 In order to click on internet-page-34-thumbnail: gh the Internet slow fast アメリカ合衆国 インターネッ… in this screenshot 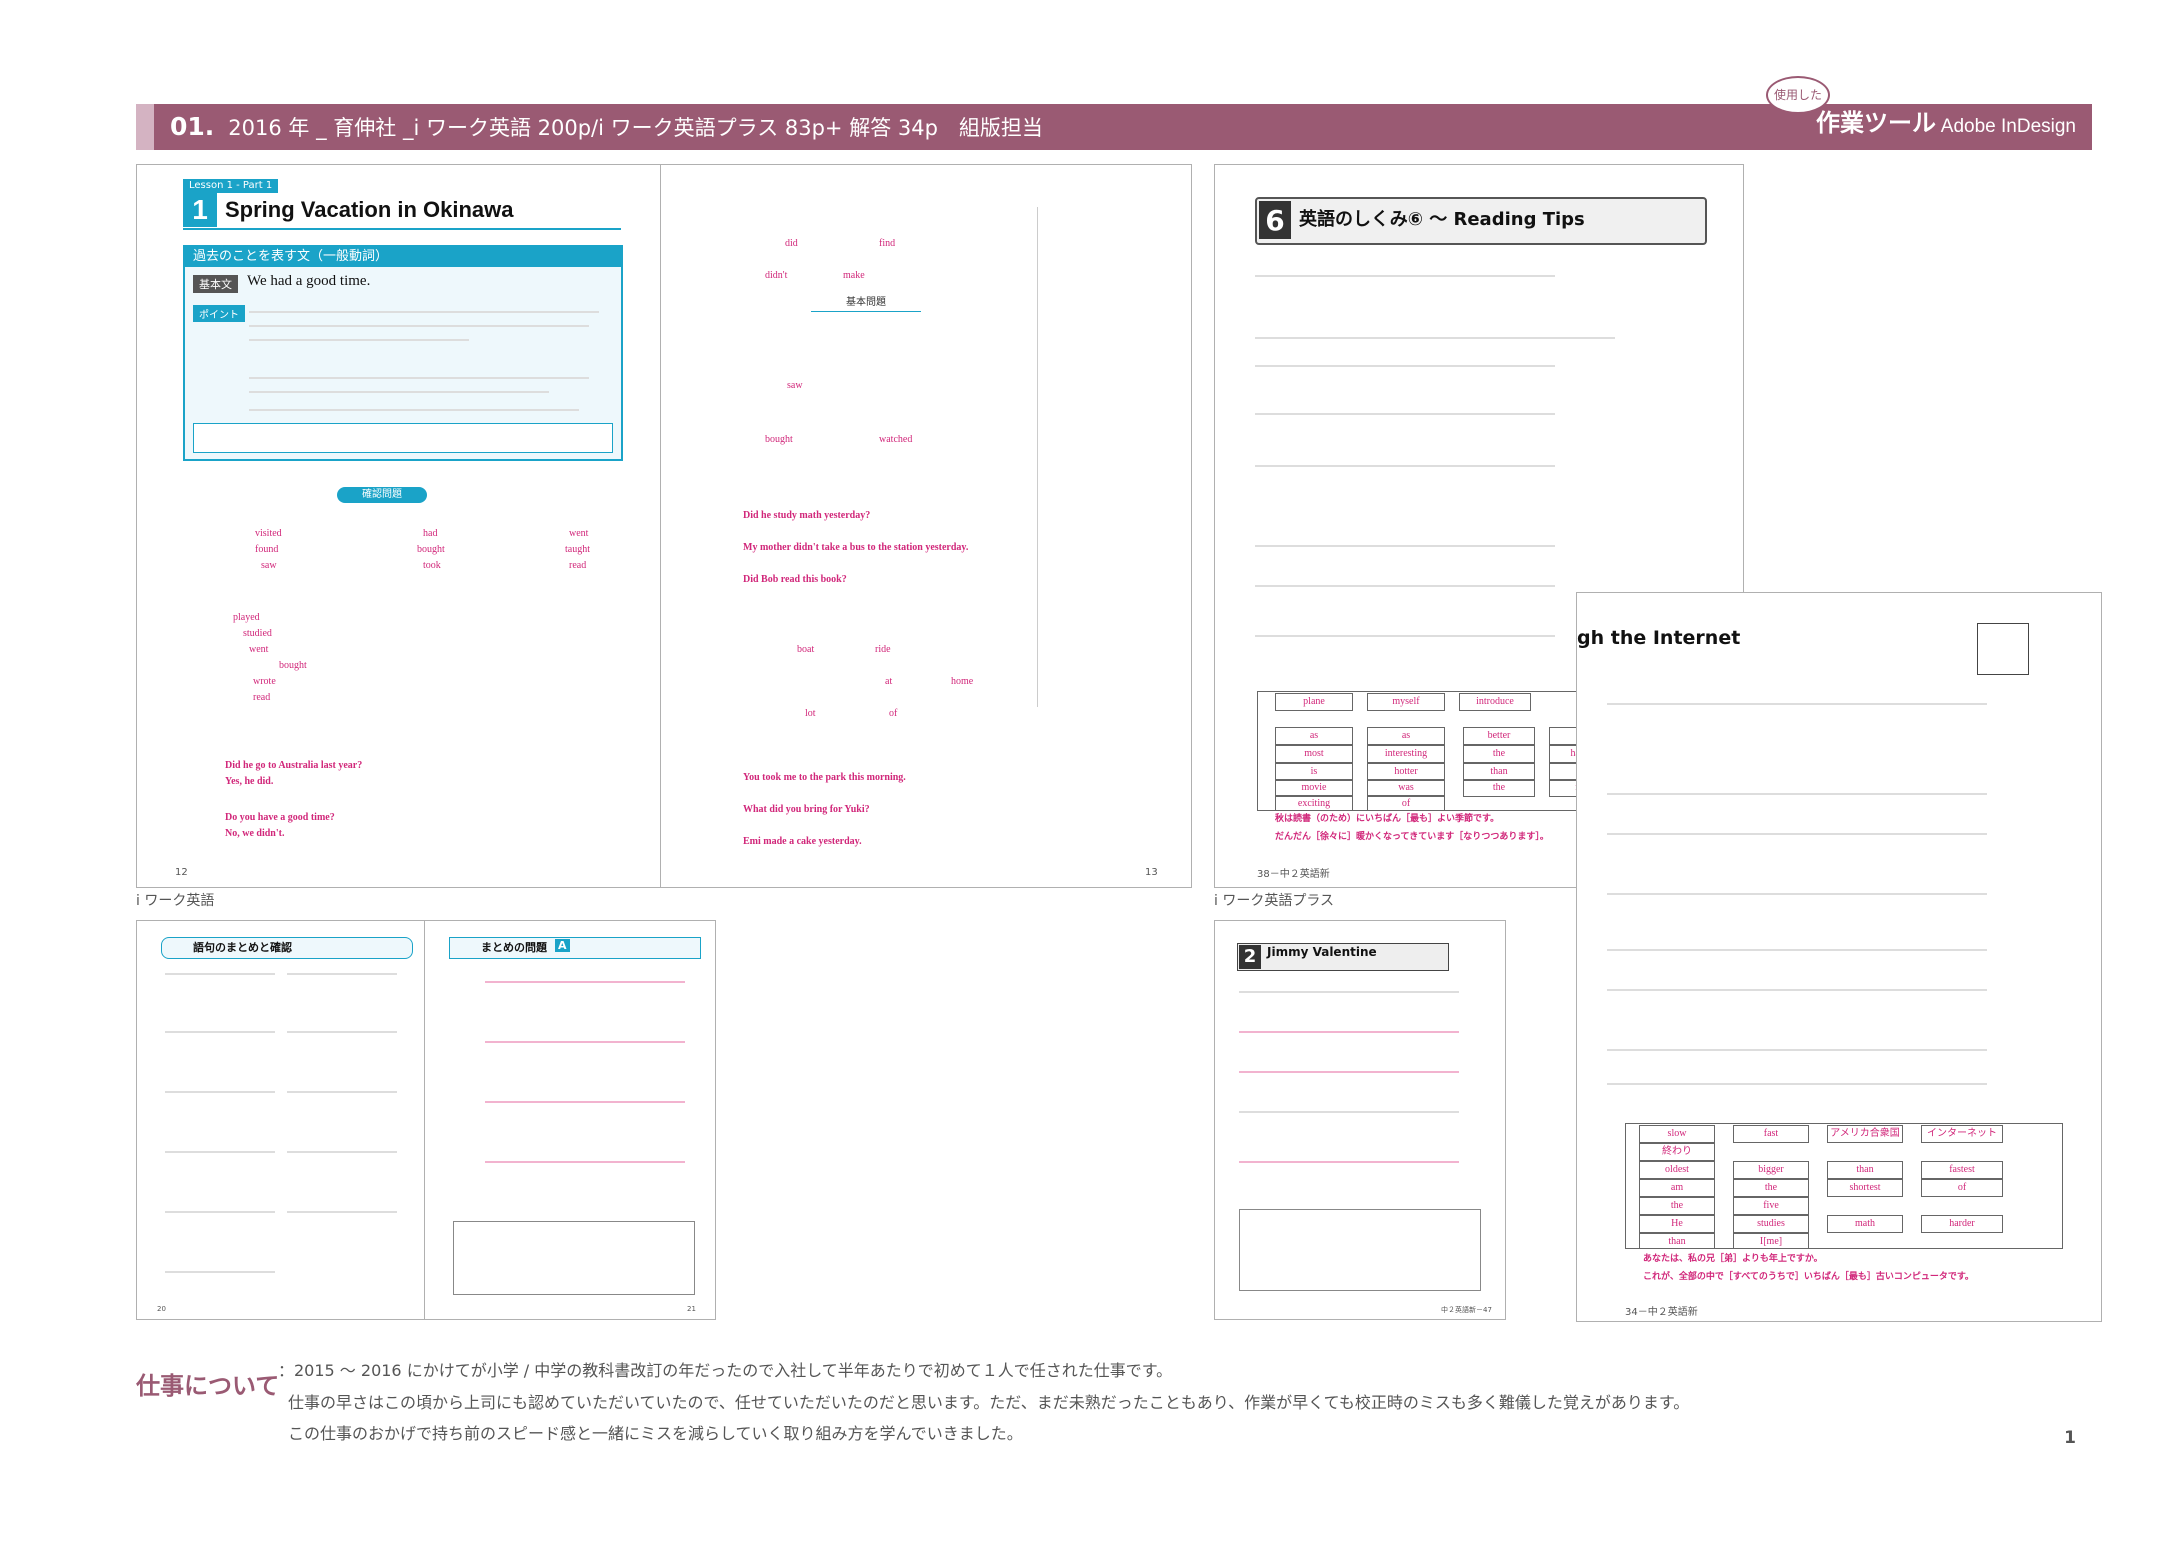, I will do `click(1839, 957)`.